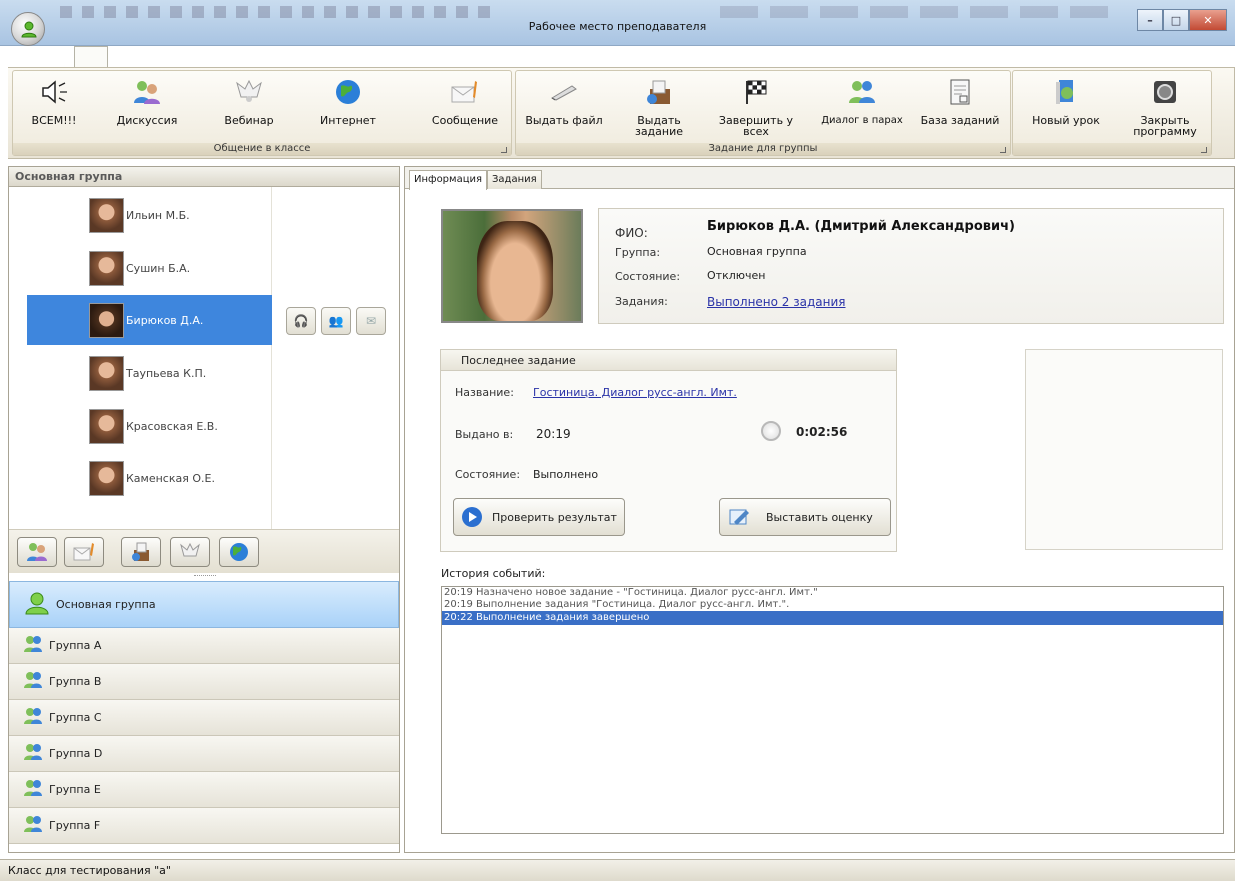 This screenshot has width=1235, height=881. What do you see at coordinates (668, 360) in the screenshot?
I see `last-task-header: Последнее задание` at bounding box center [668, 360].